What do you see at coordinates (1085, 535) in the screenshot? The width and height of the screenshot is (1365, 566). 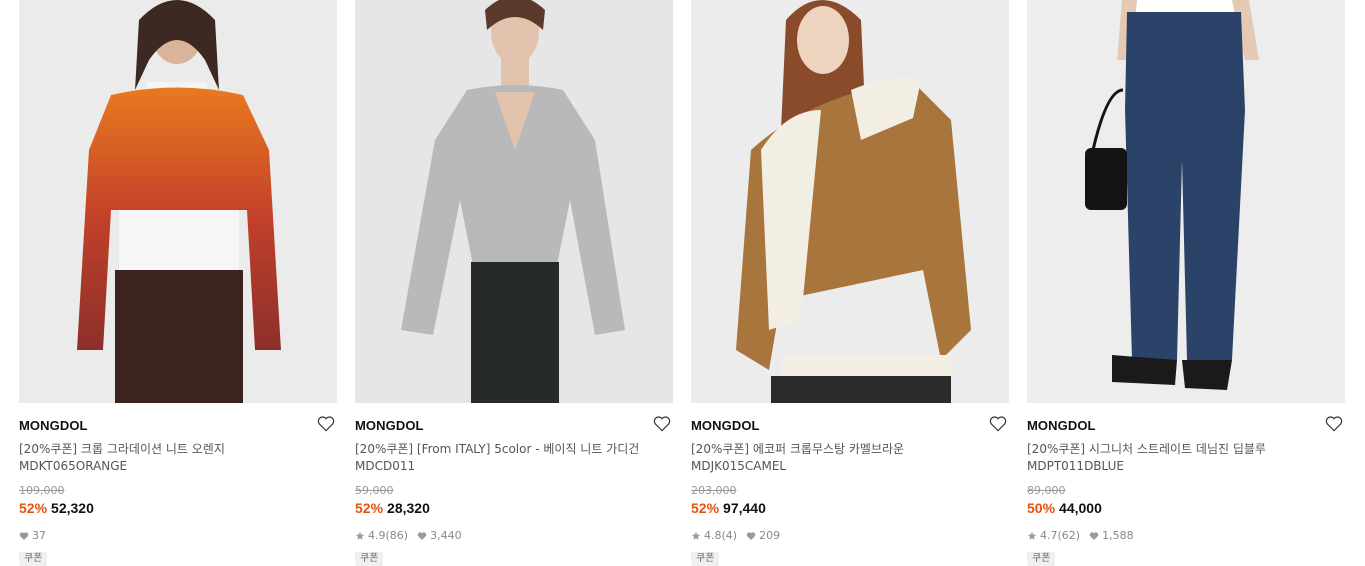 I see `product-meta: 4.7 (62) 1,588` at bounding box center [1085, 535].